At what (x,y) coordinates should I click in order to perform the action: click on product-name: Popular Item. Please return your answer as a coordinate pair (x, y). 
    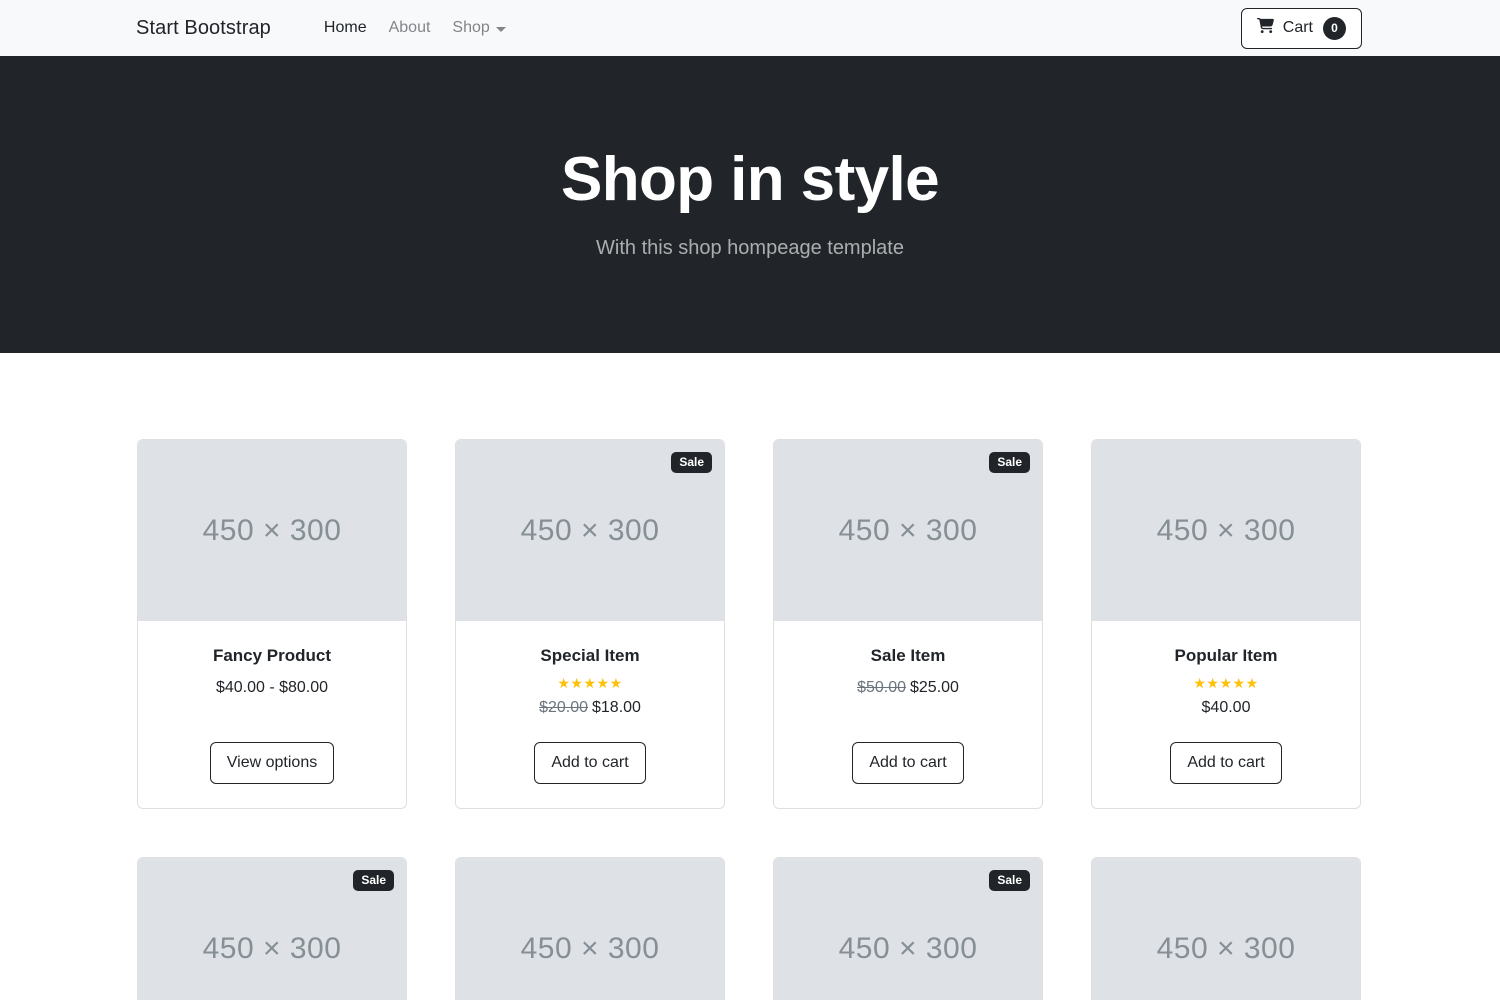
    Looking at the image, I should click on (1226, 655).